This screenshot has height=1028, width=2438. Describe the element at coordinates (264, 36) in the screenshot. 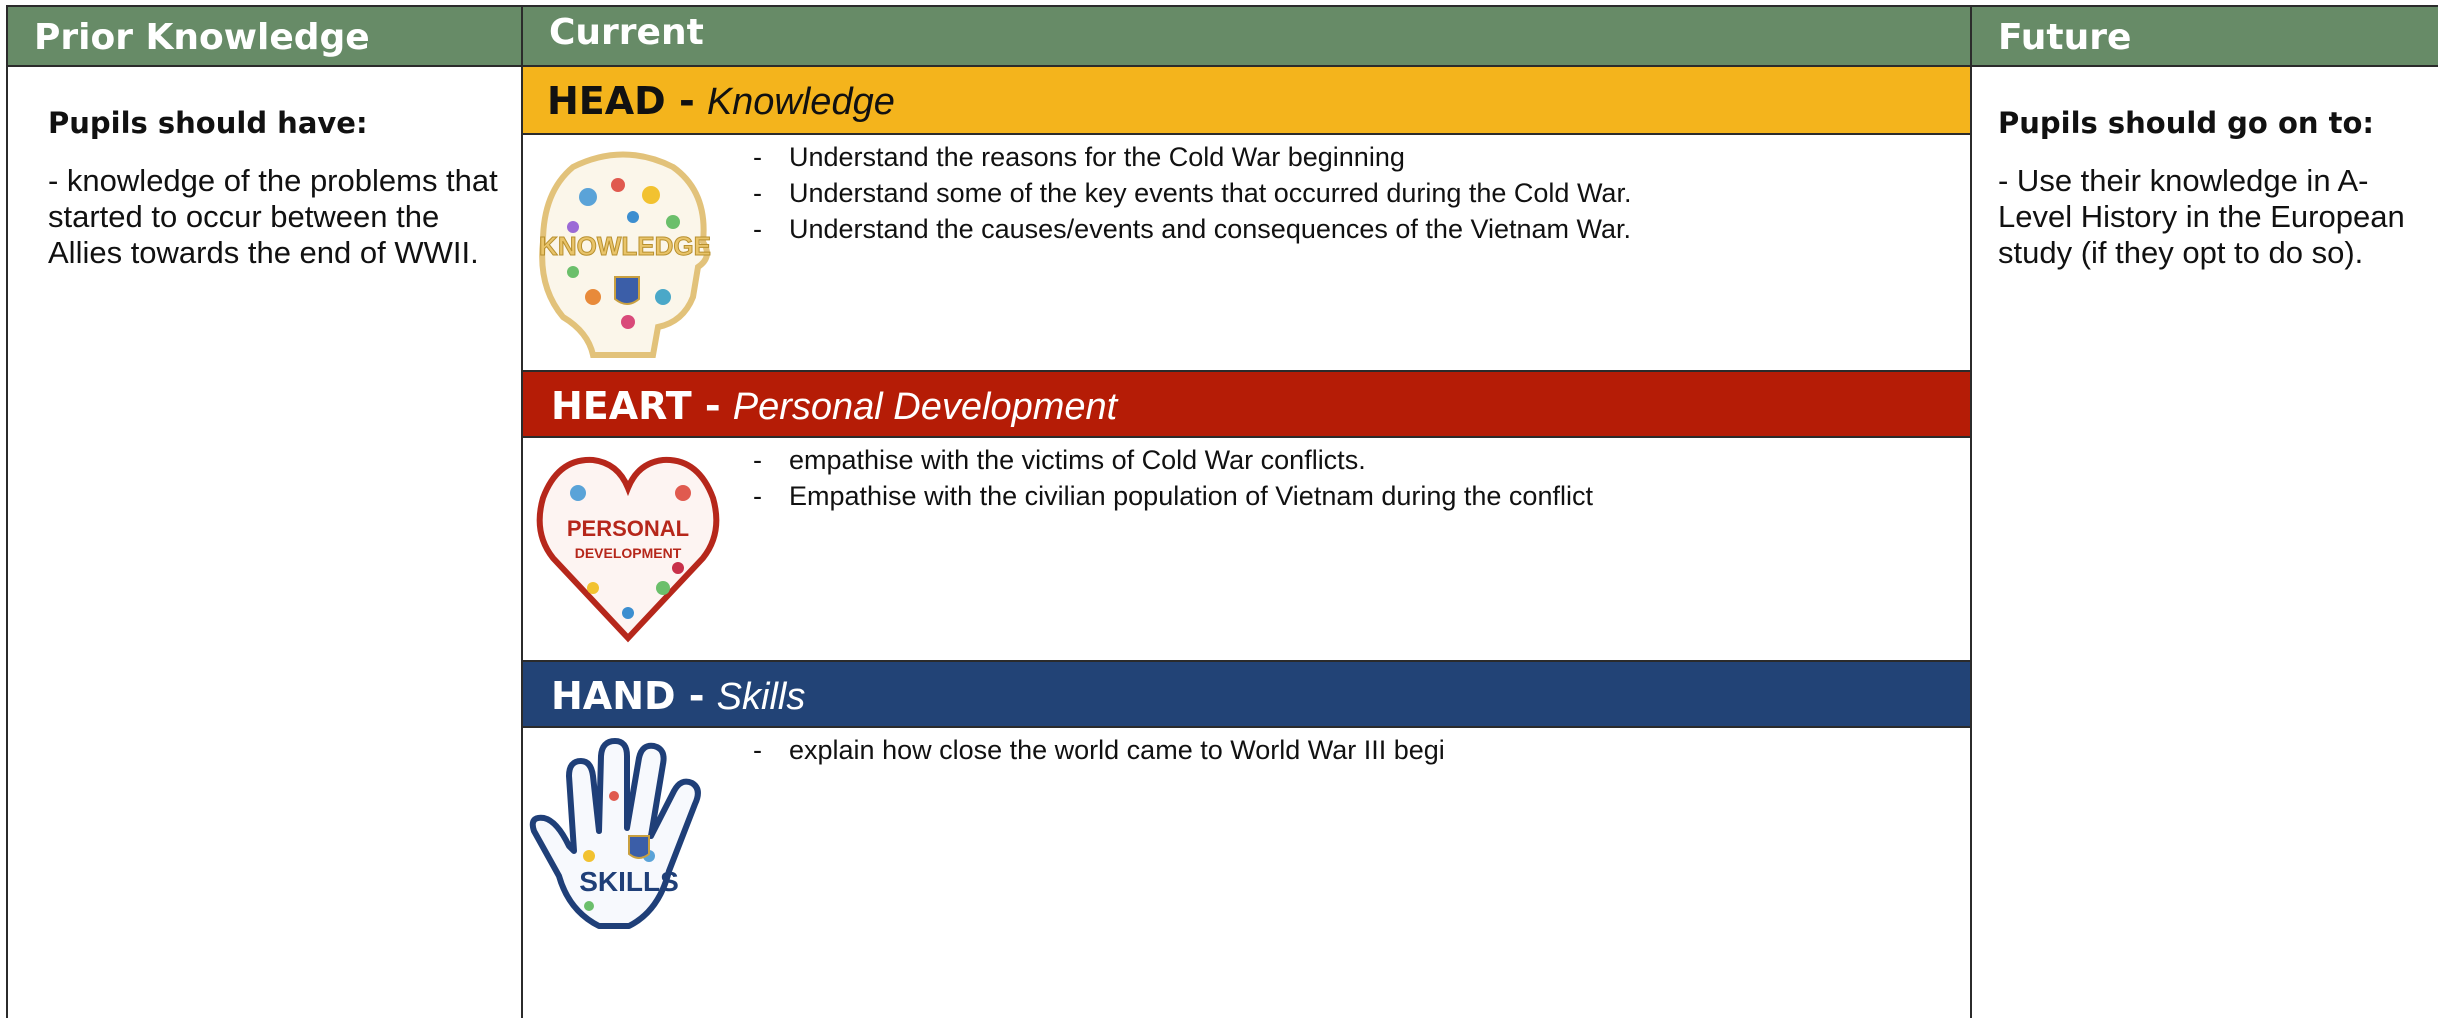

I see `prior-knowledge-header: Prior Knowledge` at that location.